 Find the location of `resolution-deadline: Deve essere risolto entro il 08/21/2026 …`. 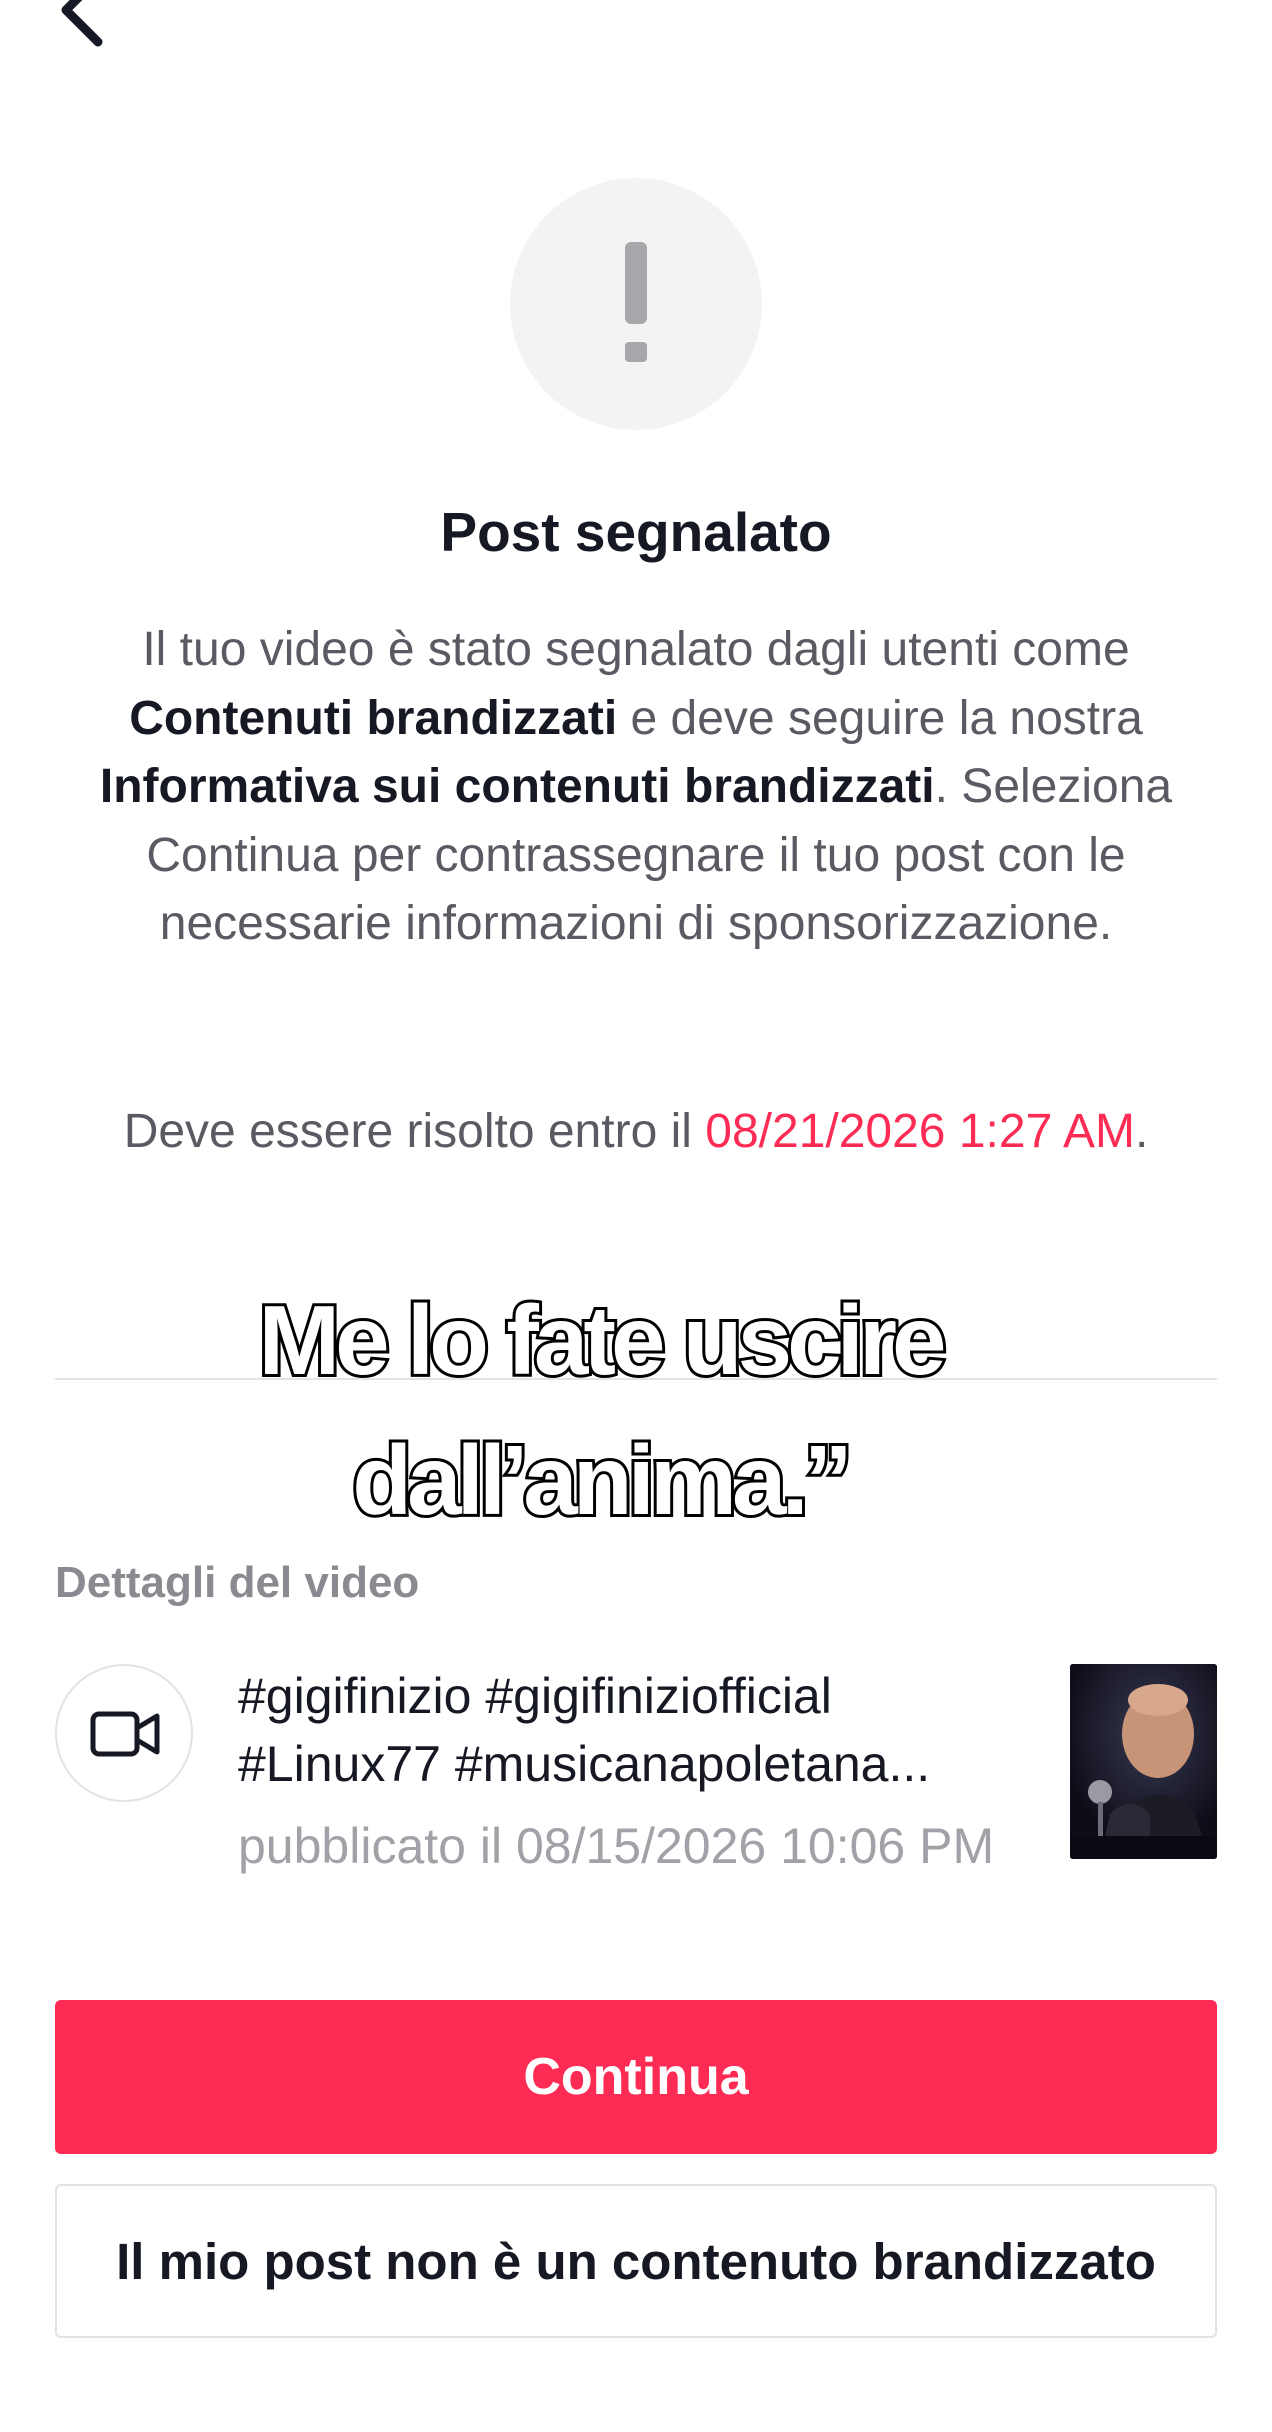

resolution-deadline: Deve essere risolto entro il 08/21/2026 … is located at coordinates (636, 1131).